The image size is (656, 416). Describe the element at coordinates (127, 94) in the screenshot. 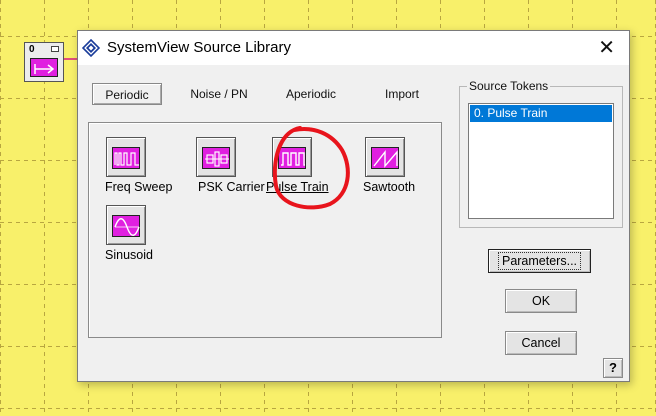

I see `tab-periodic: Periodic` at that location.